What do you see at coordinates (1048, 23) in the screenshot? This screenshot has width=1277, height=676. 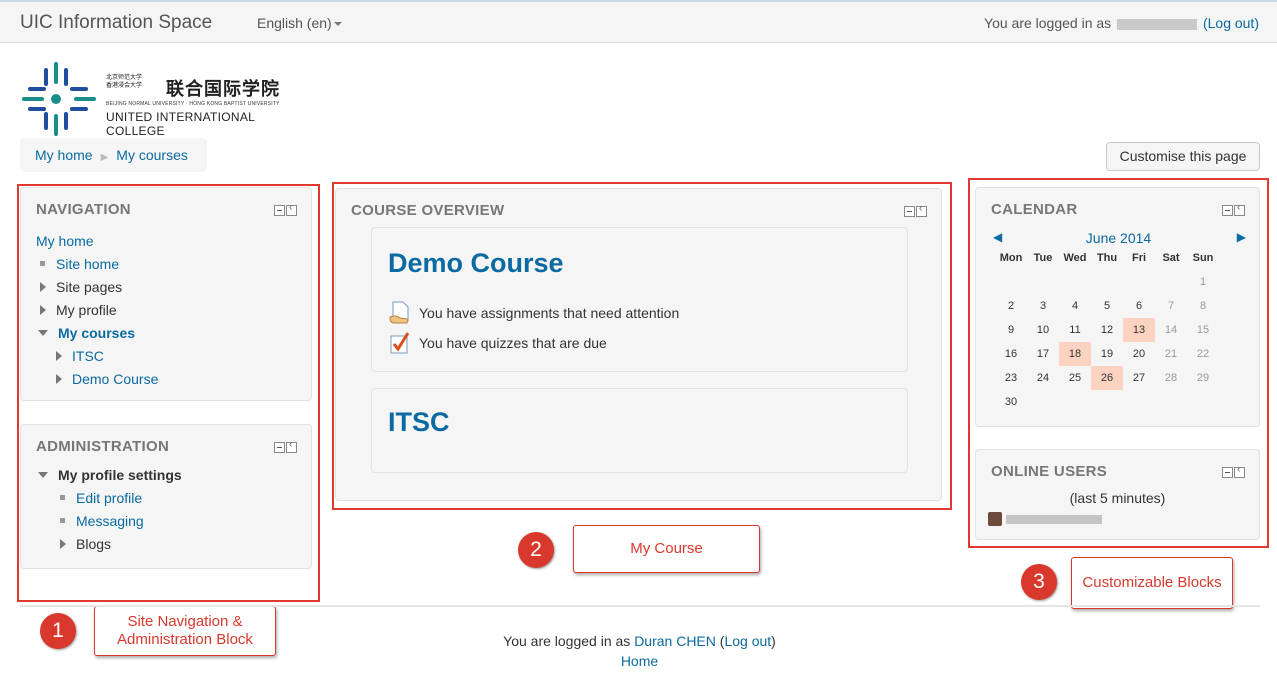 I see `login-info-label: You are logged in as` at bounding box center [1048, 23].